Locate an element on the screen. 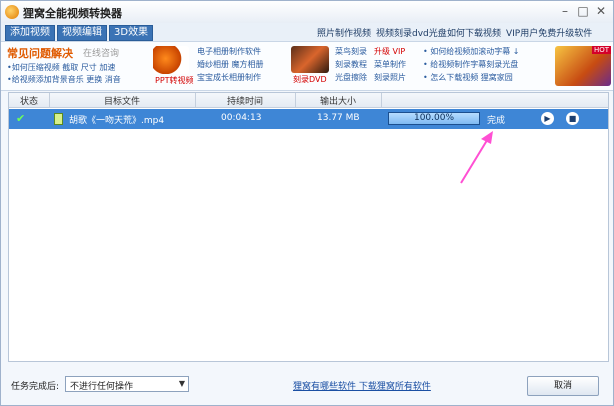 Image resolution: width=614 pixels, height=406 pixels. progress-bar: 100.00% is located at coordinates (434, 118).